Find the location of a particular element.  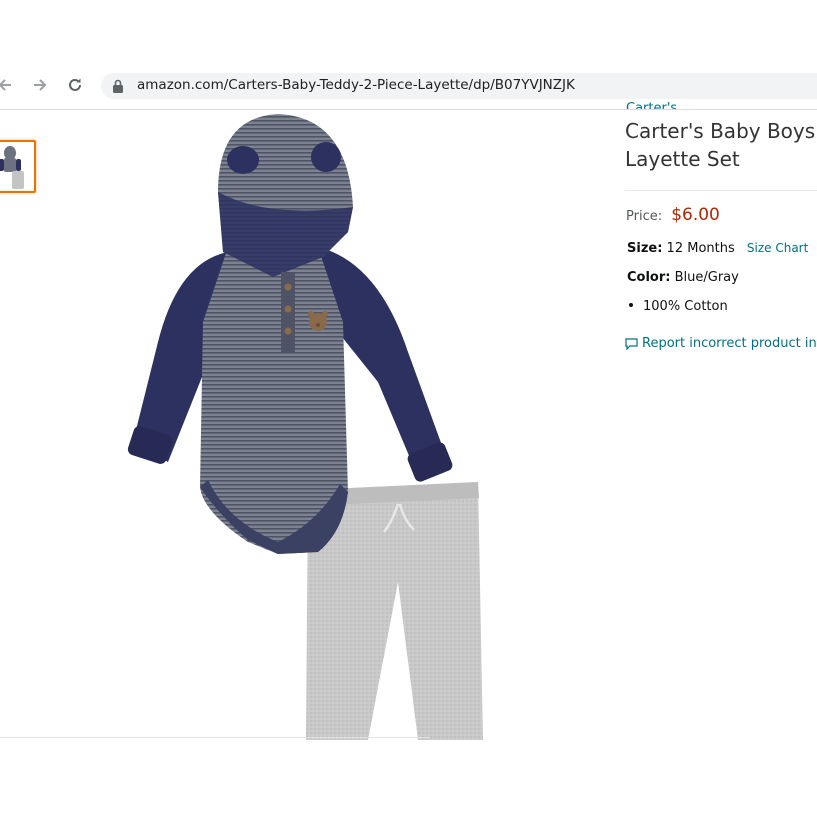

size-value: 12 Months is located at coordinates (700, 248).